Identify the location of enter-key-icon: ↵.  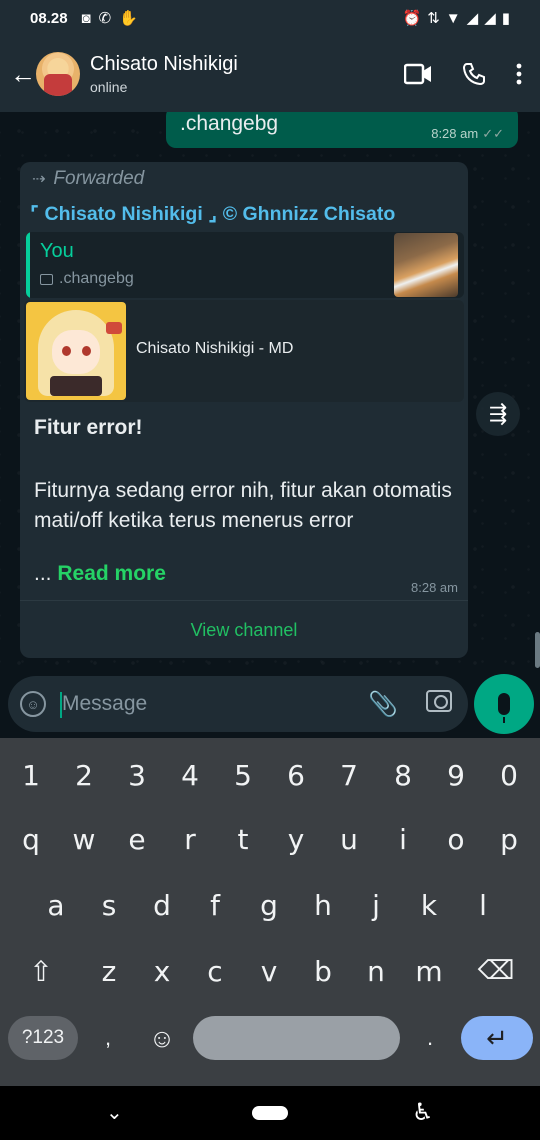
(497, 1038).